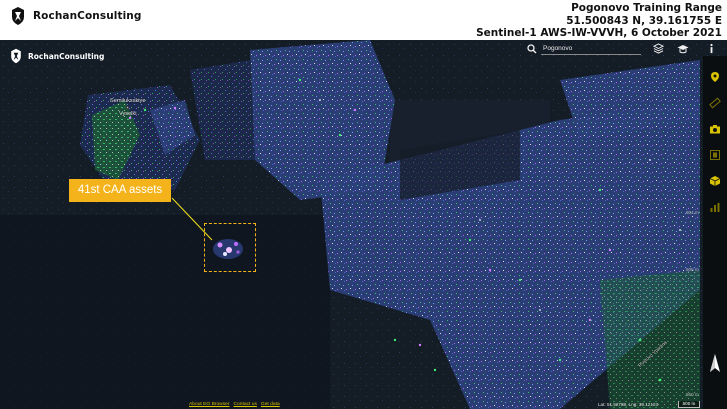 The width and height of the screenshot is (727, 409). I want to click on distance-tick-lower: 605 m, so click(692, 269).